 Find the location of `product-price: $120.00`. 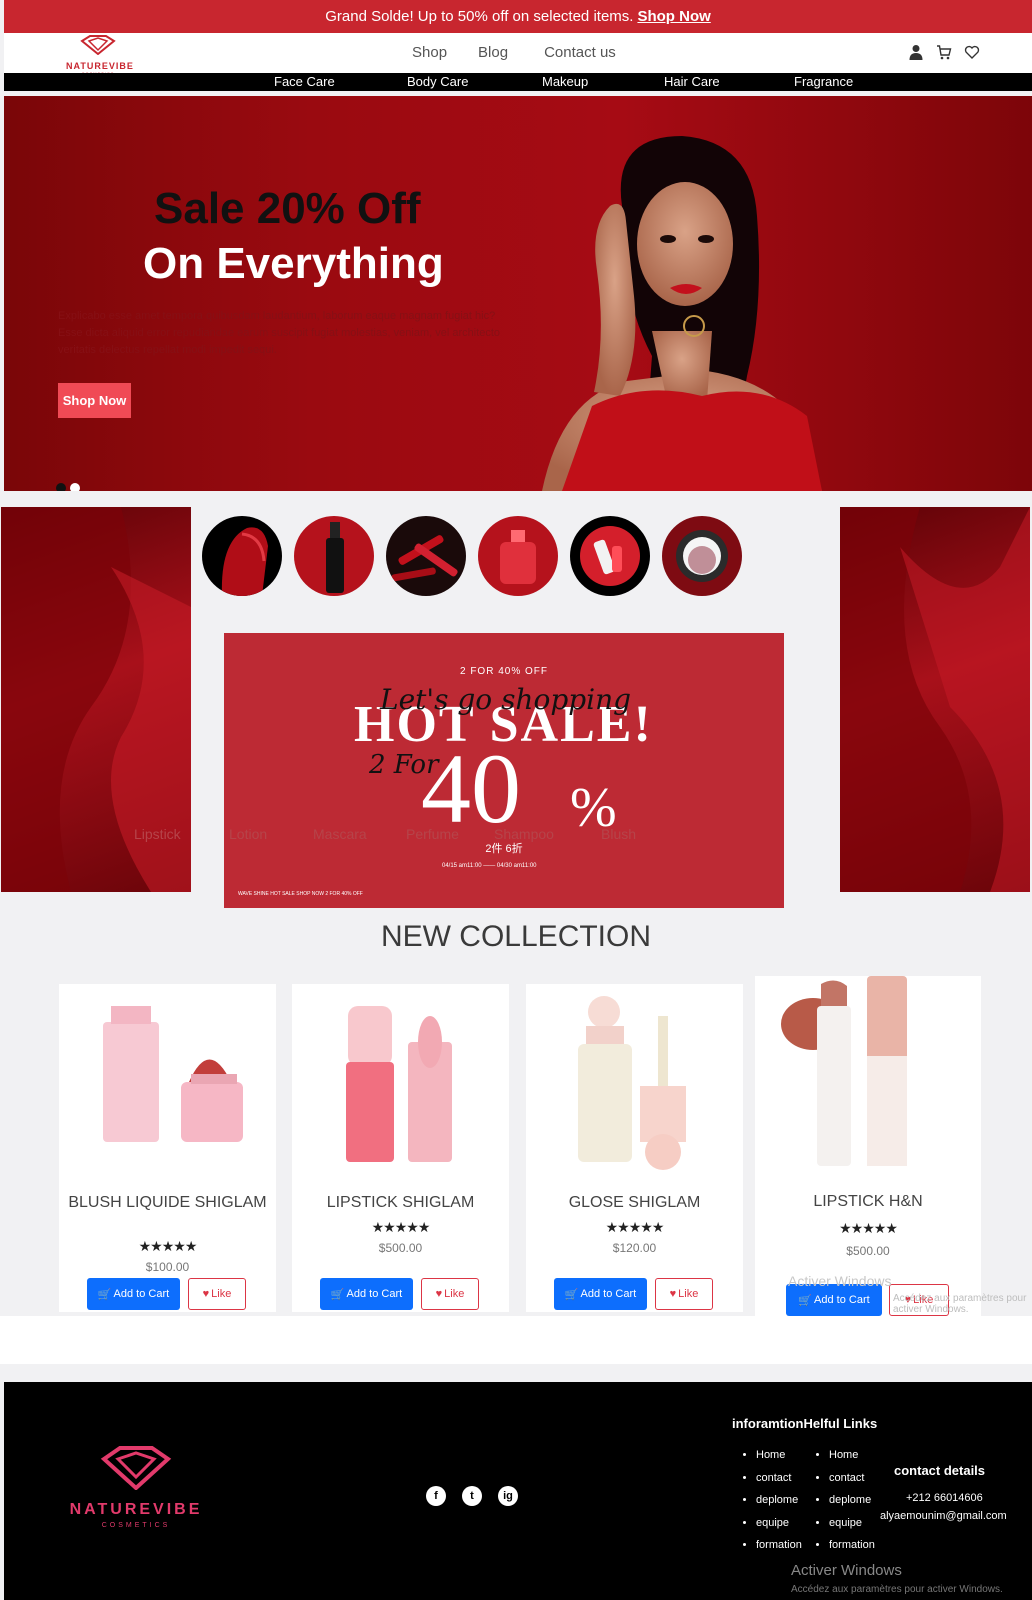

product-price: $120.00 is located at coordinates (634, 1248).